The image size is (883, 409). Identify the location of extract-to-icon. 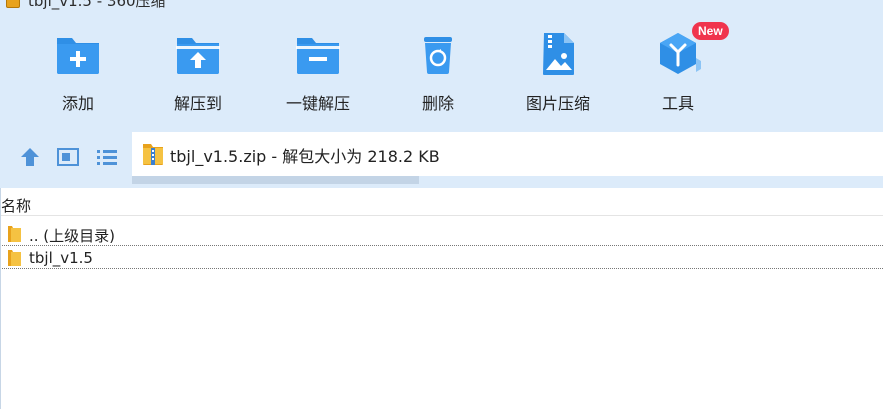
(198, 56).